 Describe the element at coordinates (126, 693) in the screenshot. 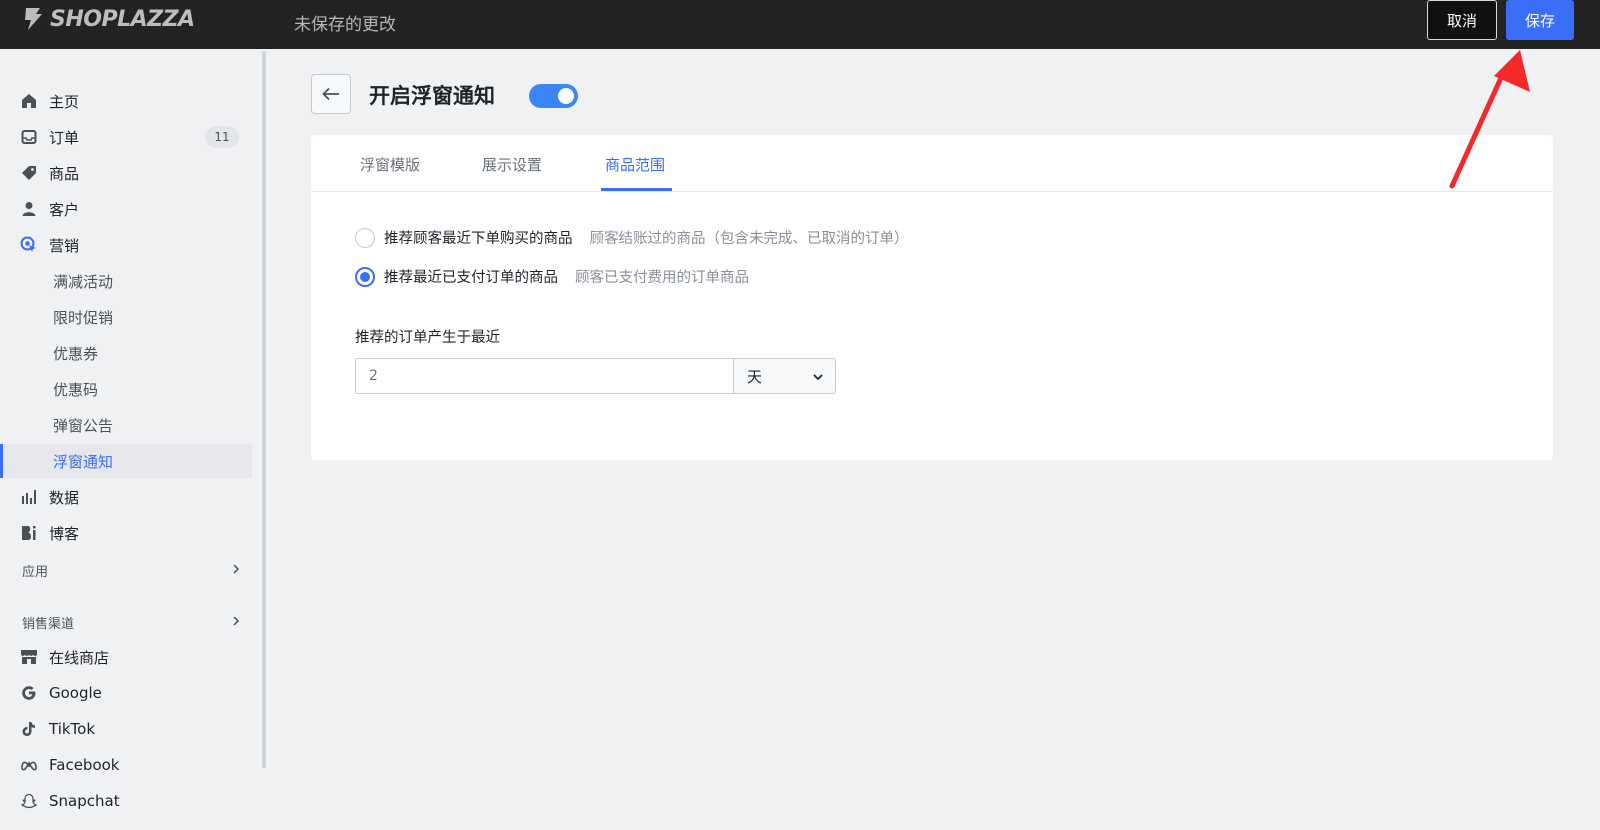

I see `sidebar-item-google: Google` at that location.